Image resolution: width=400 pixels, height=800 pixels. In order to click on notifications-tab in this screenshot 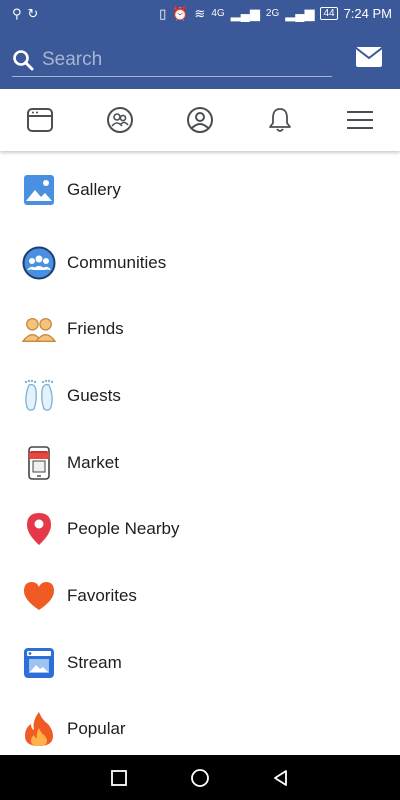, I will do `click(280, 120)`.